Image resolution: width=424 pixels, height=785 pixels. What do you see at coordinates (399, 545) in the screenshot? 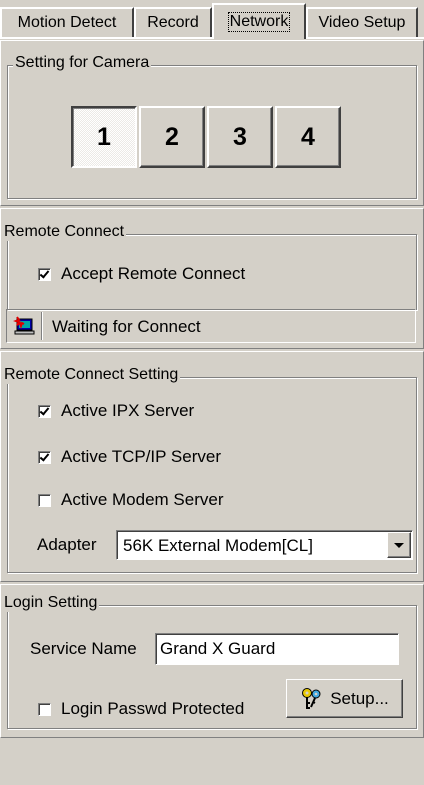
I see `chevron-down-icon` at bounding box center [399, 545].